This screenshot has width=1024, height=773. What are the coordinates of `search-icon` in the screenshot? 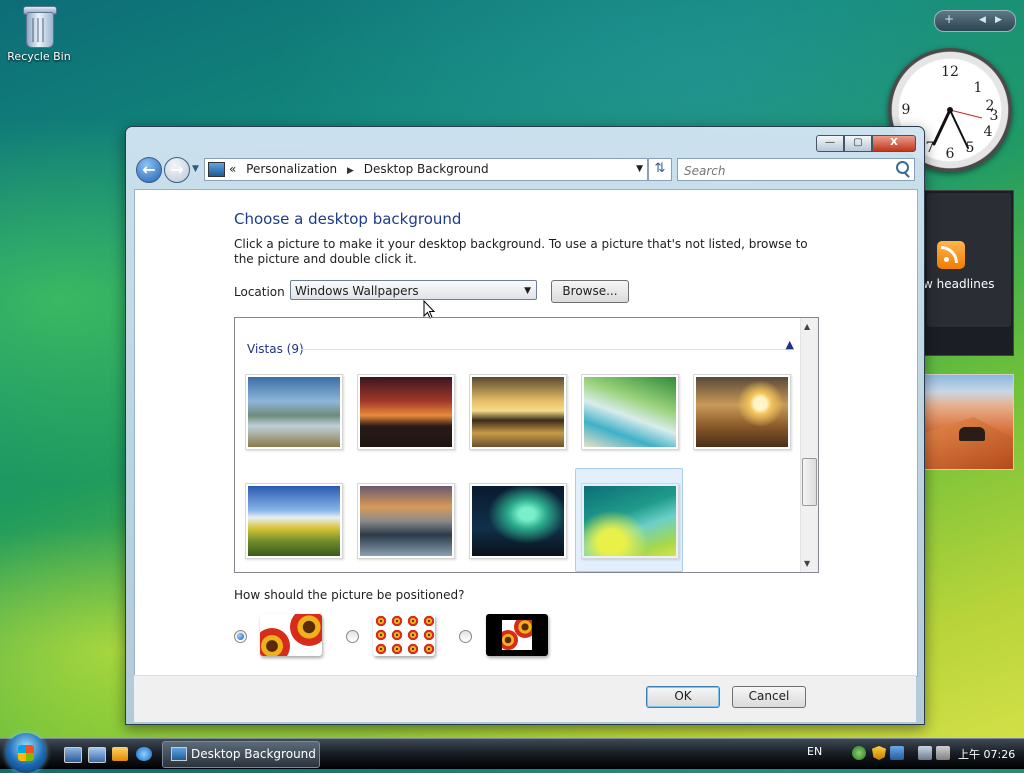 It's located at (902, 167).